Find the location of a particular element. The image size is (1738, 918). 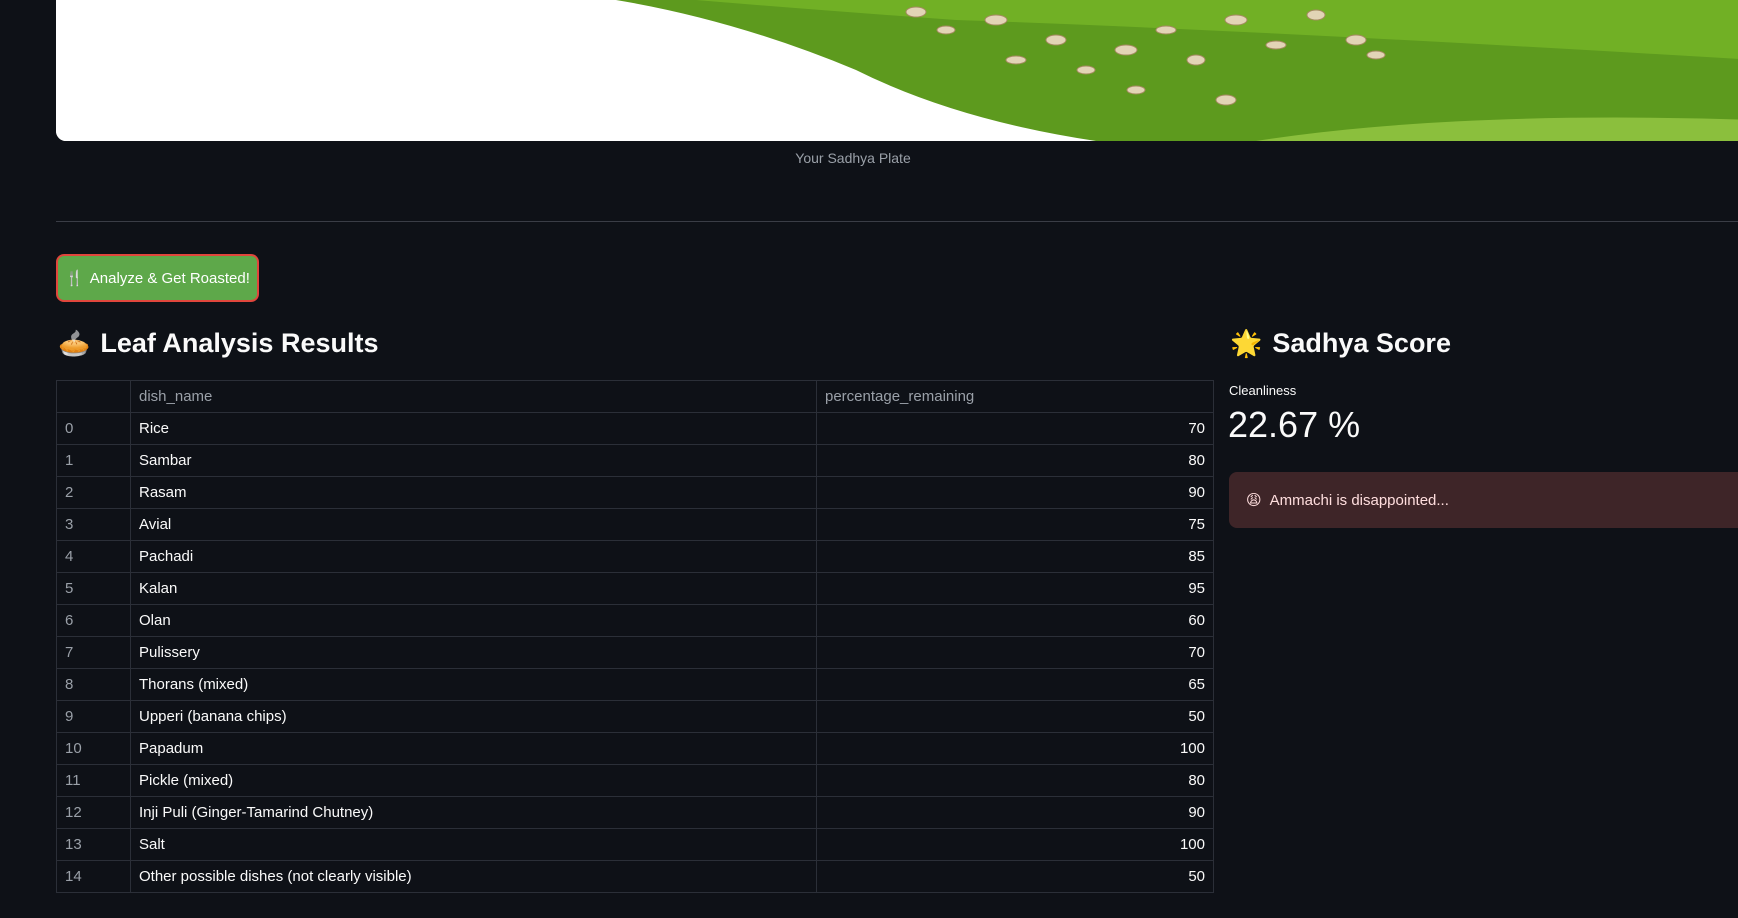

image-caption: Your Sadhya Plate is located at coordinates (853, 158).